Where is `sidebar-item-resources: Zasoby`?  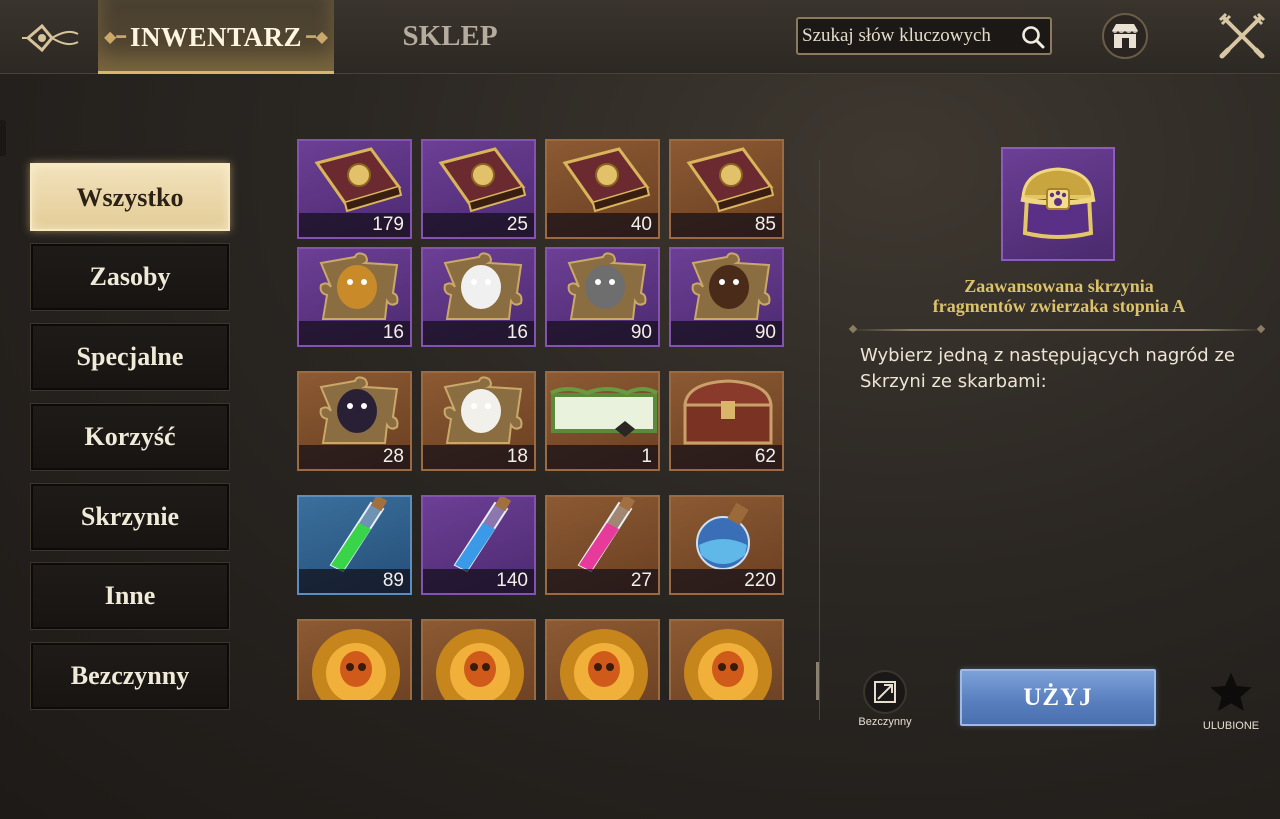
sidebar-item-resources: Zasoby is located at coordinates (130, 277).